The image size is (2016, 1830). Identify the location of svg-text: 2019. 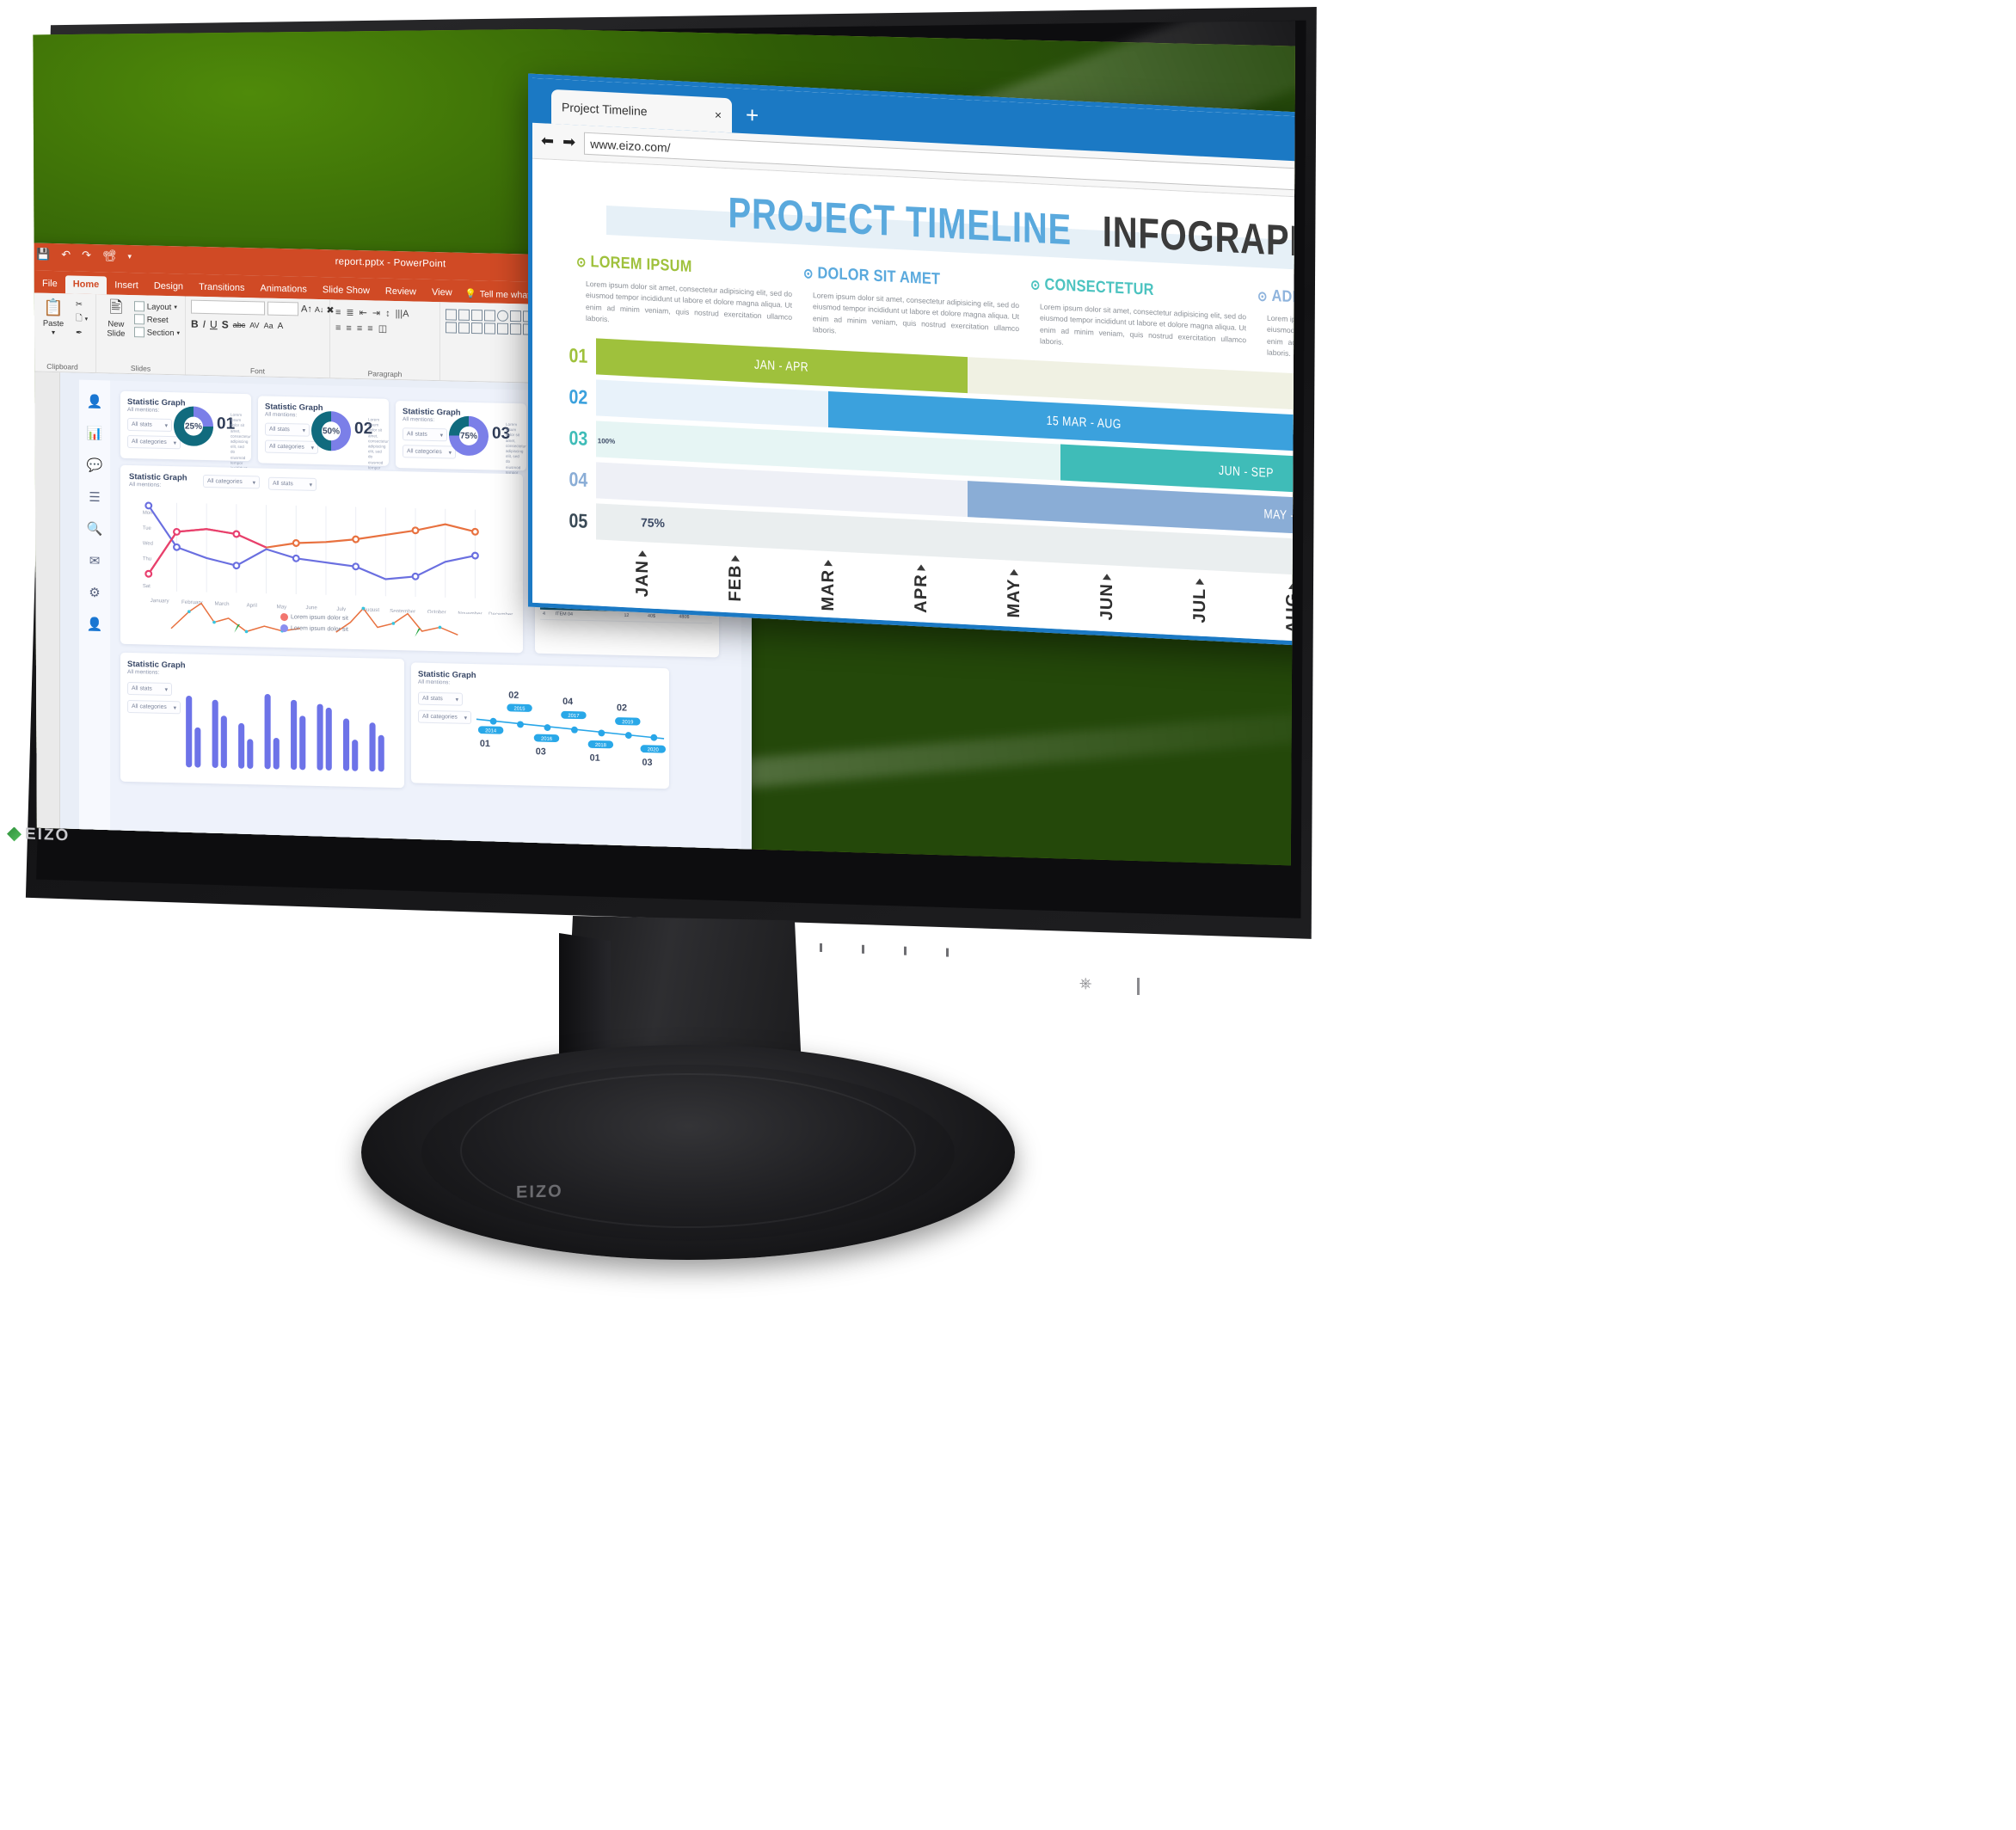
(627, 722).